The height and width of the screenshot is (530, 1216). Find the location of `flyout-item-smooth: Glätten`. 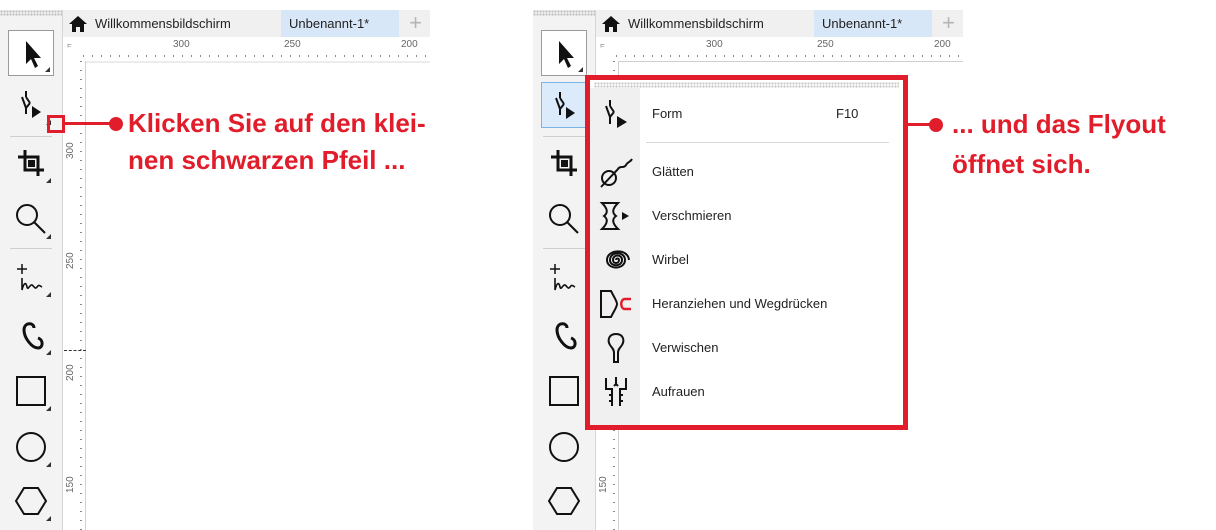

flyout-item-smooth: Glätten is located at coordinates (746, 172).